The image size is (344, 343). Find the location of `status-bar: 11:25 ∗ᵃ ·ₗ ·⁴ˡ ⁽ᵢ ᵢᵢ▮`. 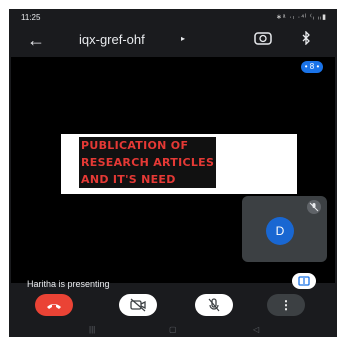

status-bar: 11:25 ∗ᵃ ·ₗ ·⁴ˡ ⁽ᵢ ᵢᵢ▮ is located at coordinates (173, 18).